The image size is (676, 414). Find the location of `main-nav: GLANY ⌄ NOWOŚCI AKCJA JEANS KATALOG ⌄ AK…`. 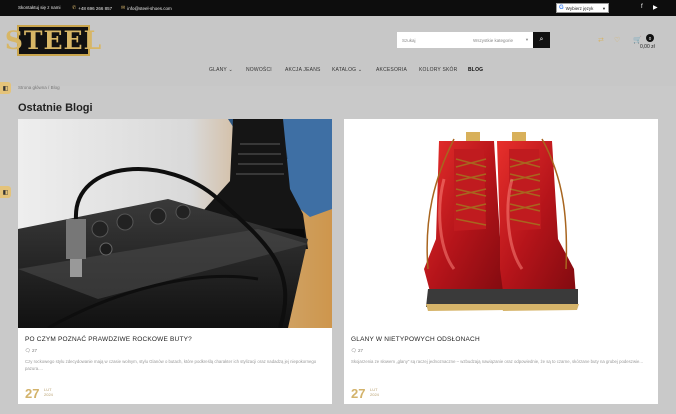

main-nav: GLANY ⌄ NOWOŚCI AKCJA JEANS KATALOG ⌄ AK… is located at coordinates (338, 71).